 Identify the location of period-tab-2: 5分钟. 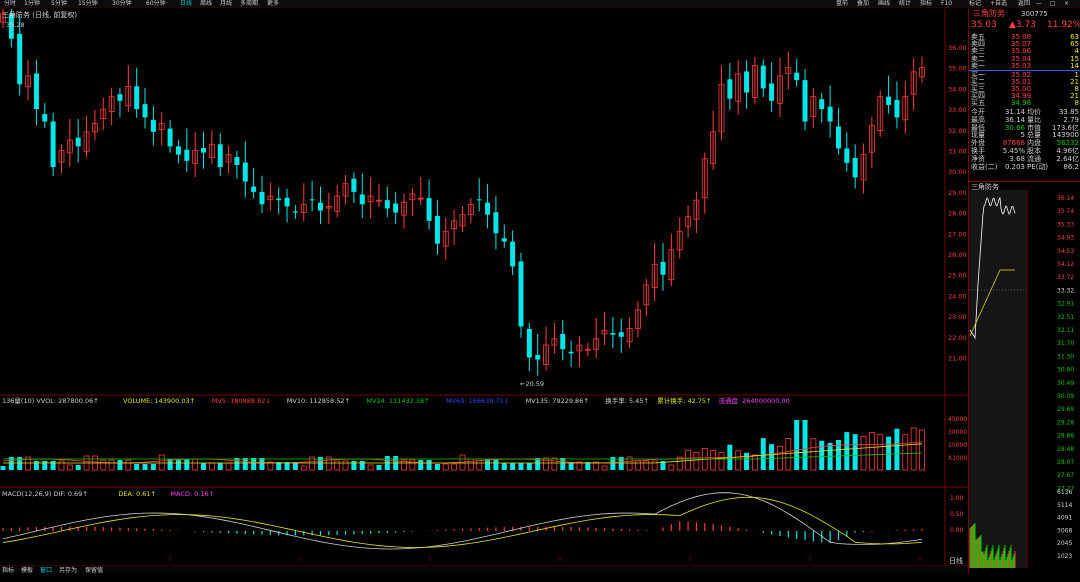
(59, 4).